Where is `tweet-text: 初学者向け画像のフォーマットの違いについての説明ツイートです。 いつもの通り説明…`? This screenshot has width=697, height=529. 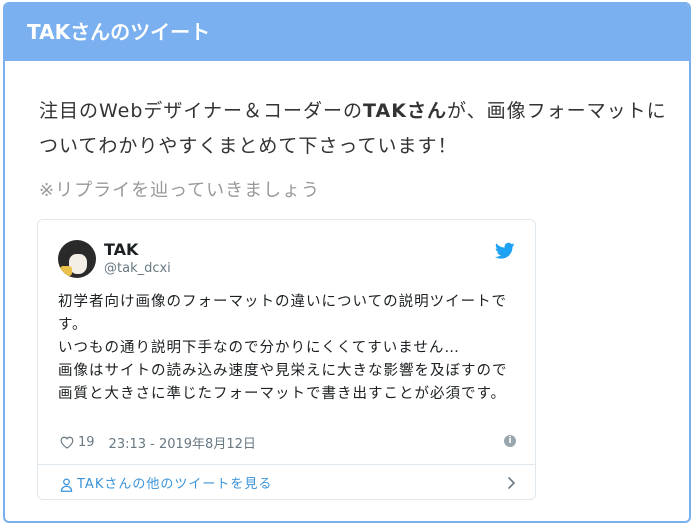 tweet-text: 初学者向け画像のフォーマットの違いについての説明ツイートです。 いつもの通り説明… is located at coordinates (289, 348).